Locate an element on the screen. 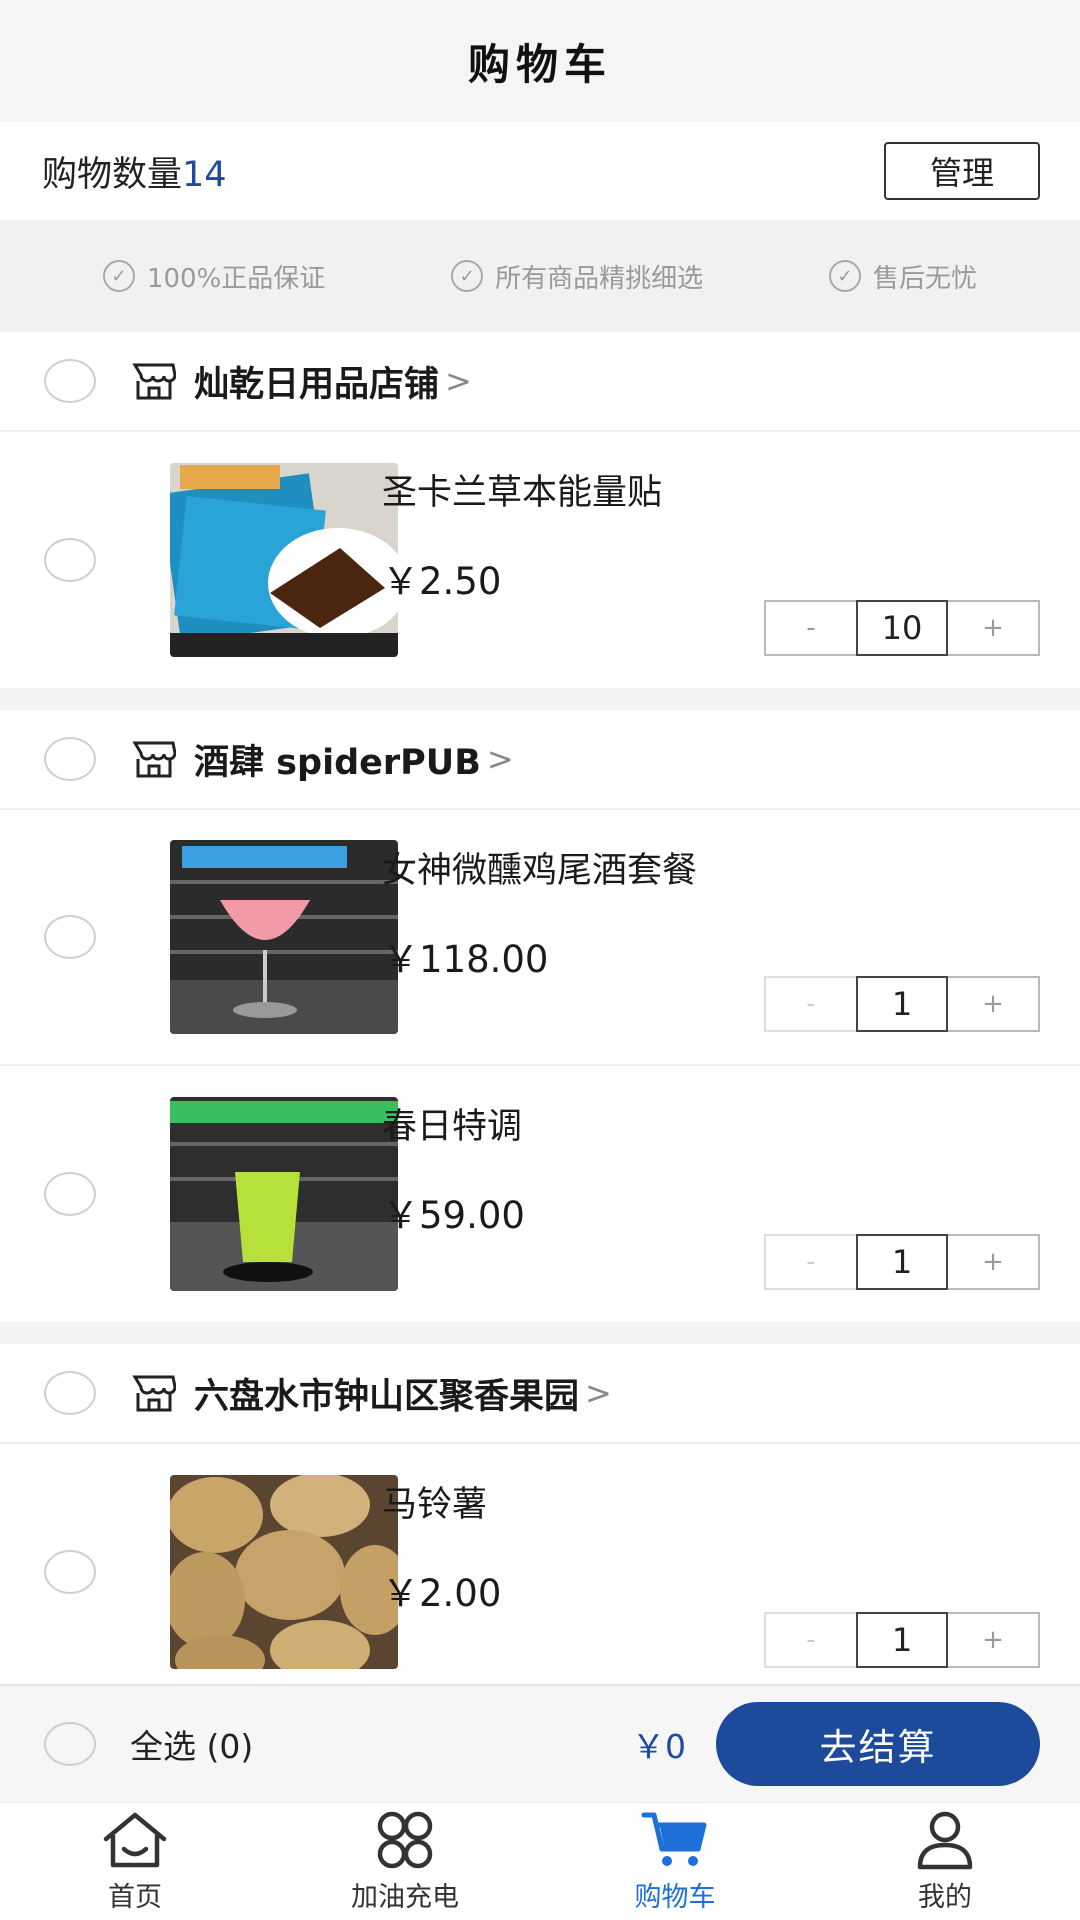 Image resolution: width=1080 pixels, height=1920 pixels. cart-item: 圣卡兰草本能量贴 ￥2.50 - 10 + is located at coordinates (540, 560).